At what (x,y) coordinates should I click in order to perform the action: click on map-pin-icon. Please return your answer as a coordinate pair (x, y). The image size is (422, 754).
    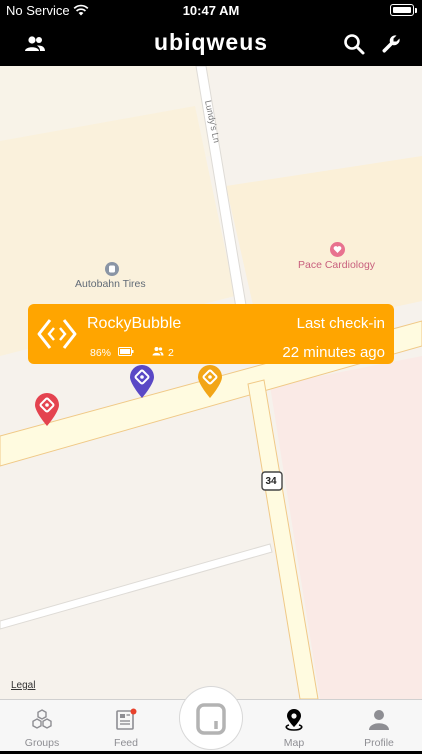
    Looking at the image, I should click on (294, 720).